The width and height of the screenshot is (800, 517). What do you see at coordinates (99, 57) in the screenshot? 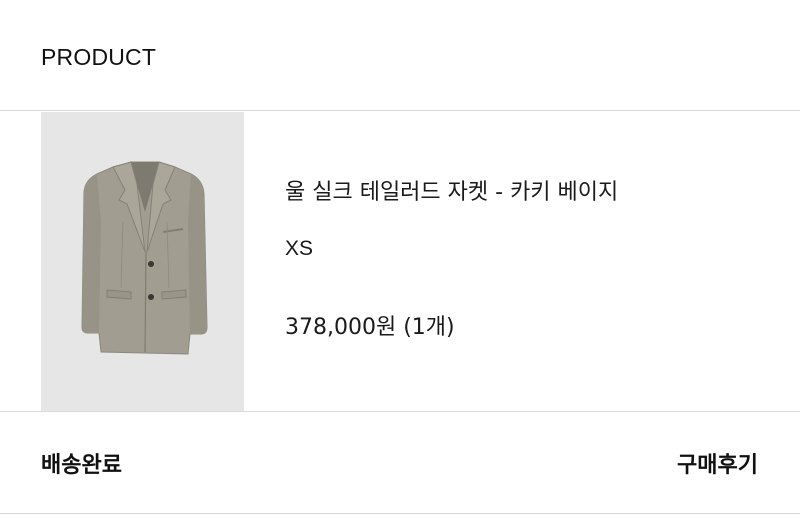
I see `section-title: PRODUCT` at bounding box center [99, 57].